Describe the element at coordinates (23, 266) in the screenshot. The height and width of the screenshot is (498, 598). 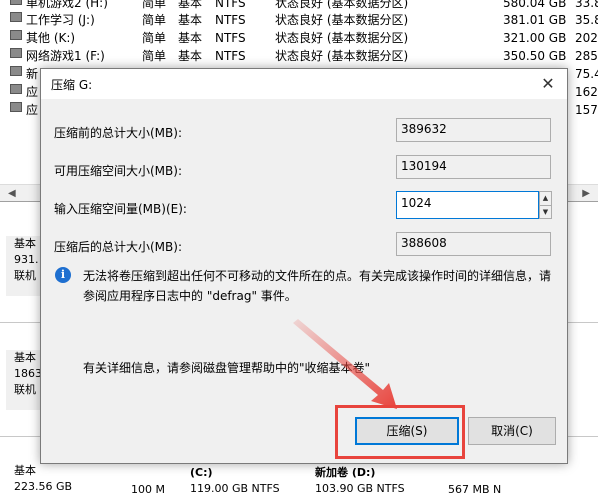
I see `disk-header: 基本 931. 联机` at that location.